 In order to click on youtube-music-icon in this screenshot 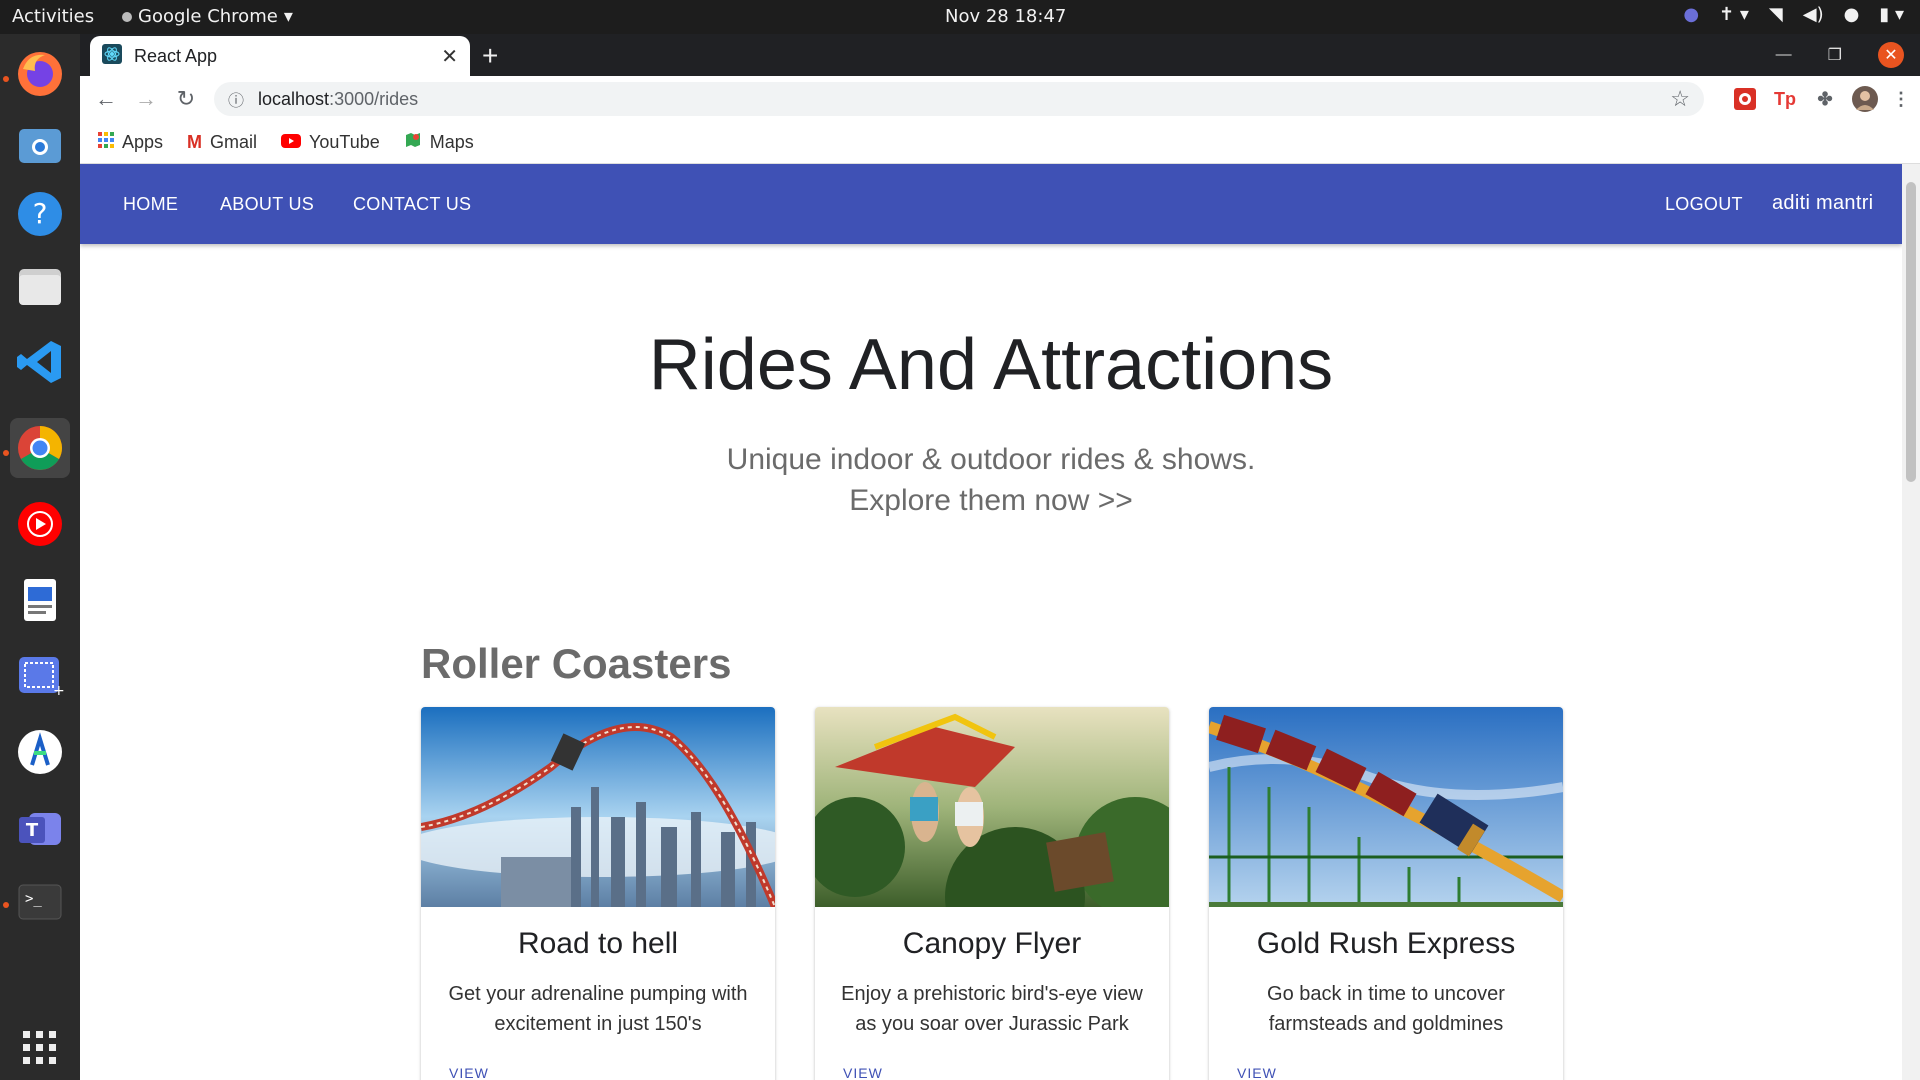, I will do `click(40, 524)`.